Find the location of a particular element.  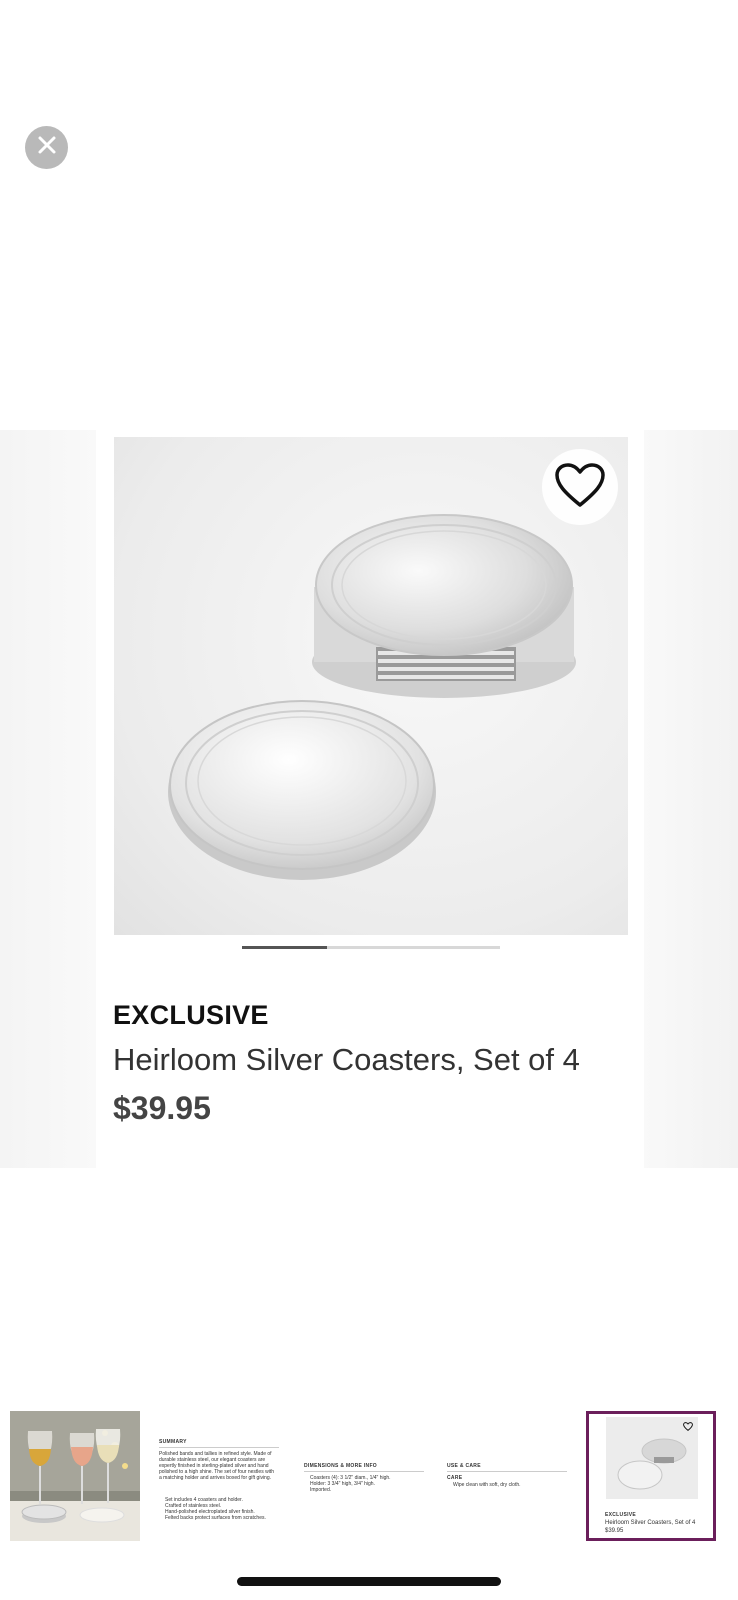

next-card-peek is located at coordinates (691, 799).